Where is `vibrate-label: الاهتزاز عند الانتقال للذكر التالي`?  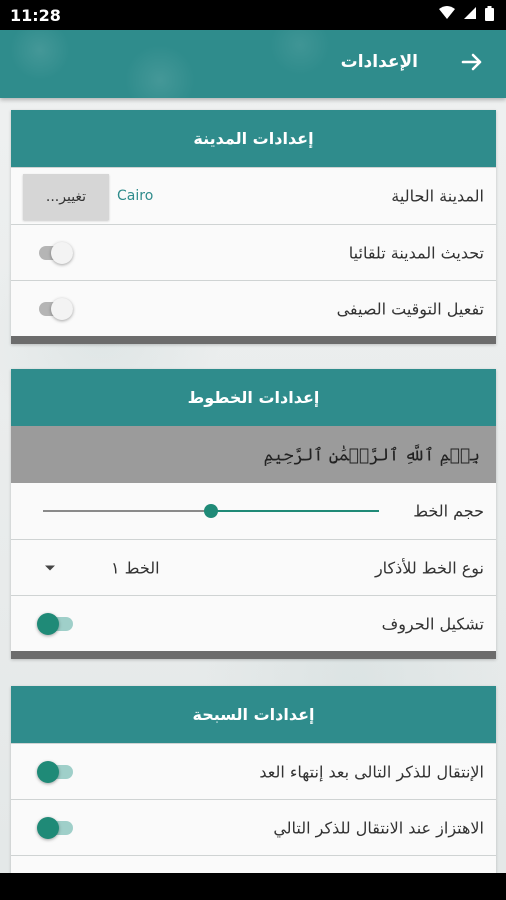
vibrate-label: الاهتزاز عند الانتقال للذكر التالي is located at coordinates (378, 827).